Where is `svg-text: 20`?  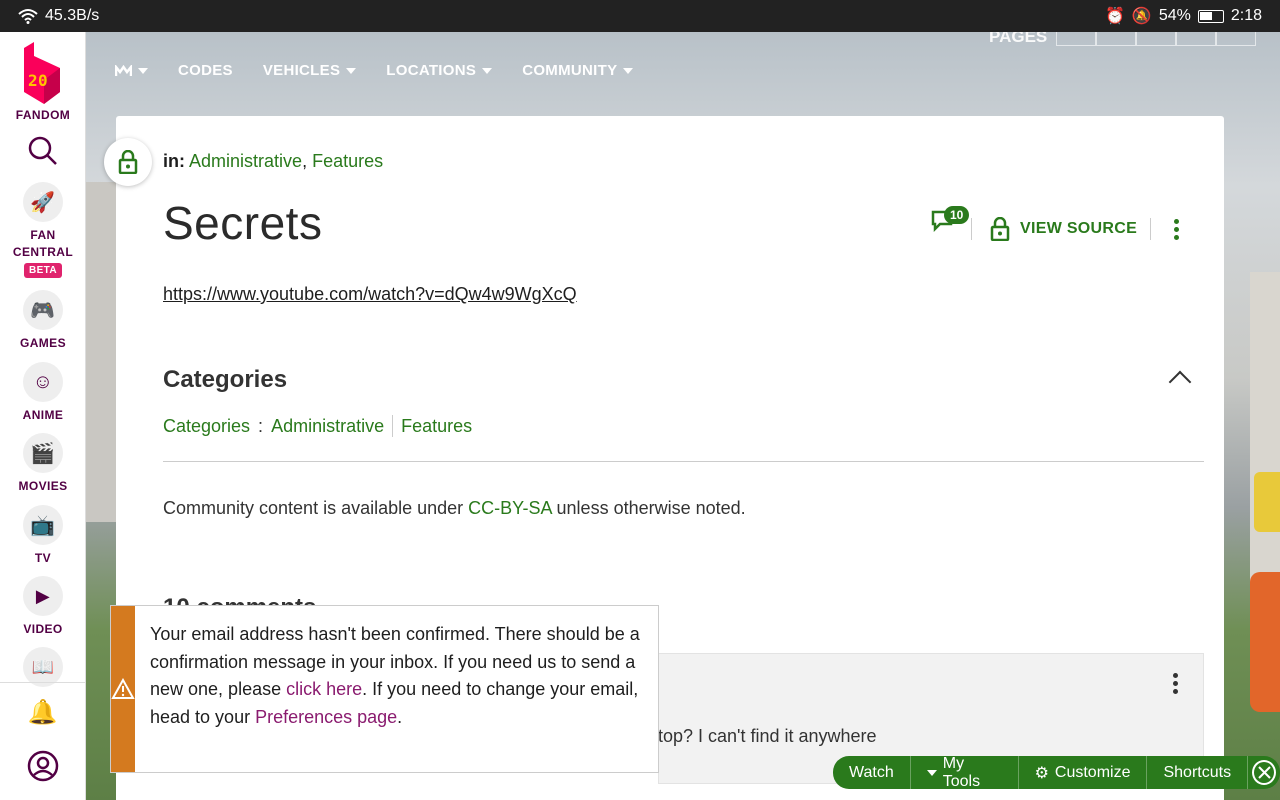
svg-text: 20 is located at coordinates (38, 80).